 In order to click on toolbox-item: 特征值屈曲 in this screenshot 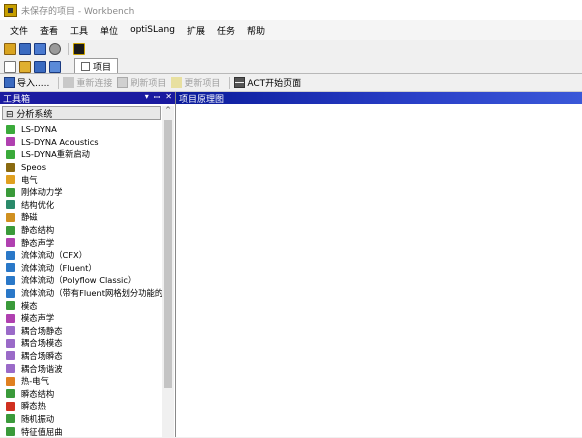, I will do `click(81, 431)`.